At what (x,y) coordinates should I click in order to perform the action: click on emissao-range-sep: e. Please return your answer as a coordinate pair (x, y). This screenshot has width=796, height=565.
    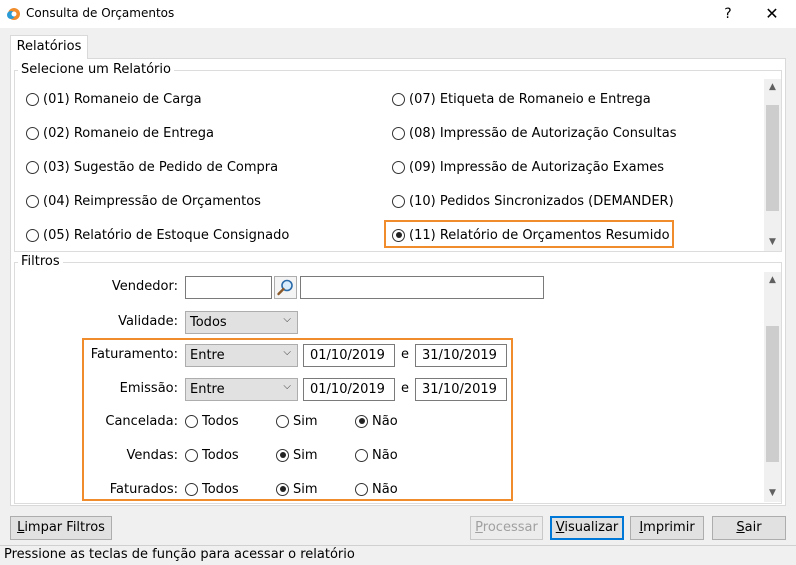
    Looking at the image, I should click on (405, 388).